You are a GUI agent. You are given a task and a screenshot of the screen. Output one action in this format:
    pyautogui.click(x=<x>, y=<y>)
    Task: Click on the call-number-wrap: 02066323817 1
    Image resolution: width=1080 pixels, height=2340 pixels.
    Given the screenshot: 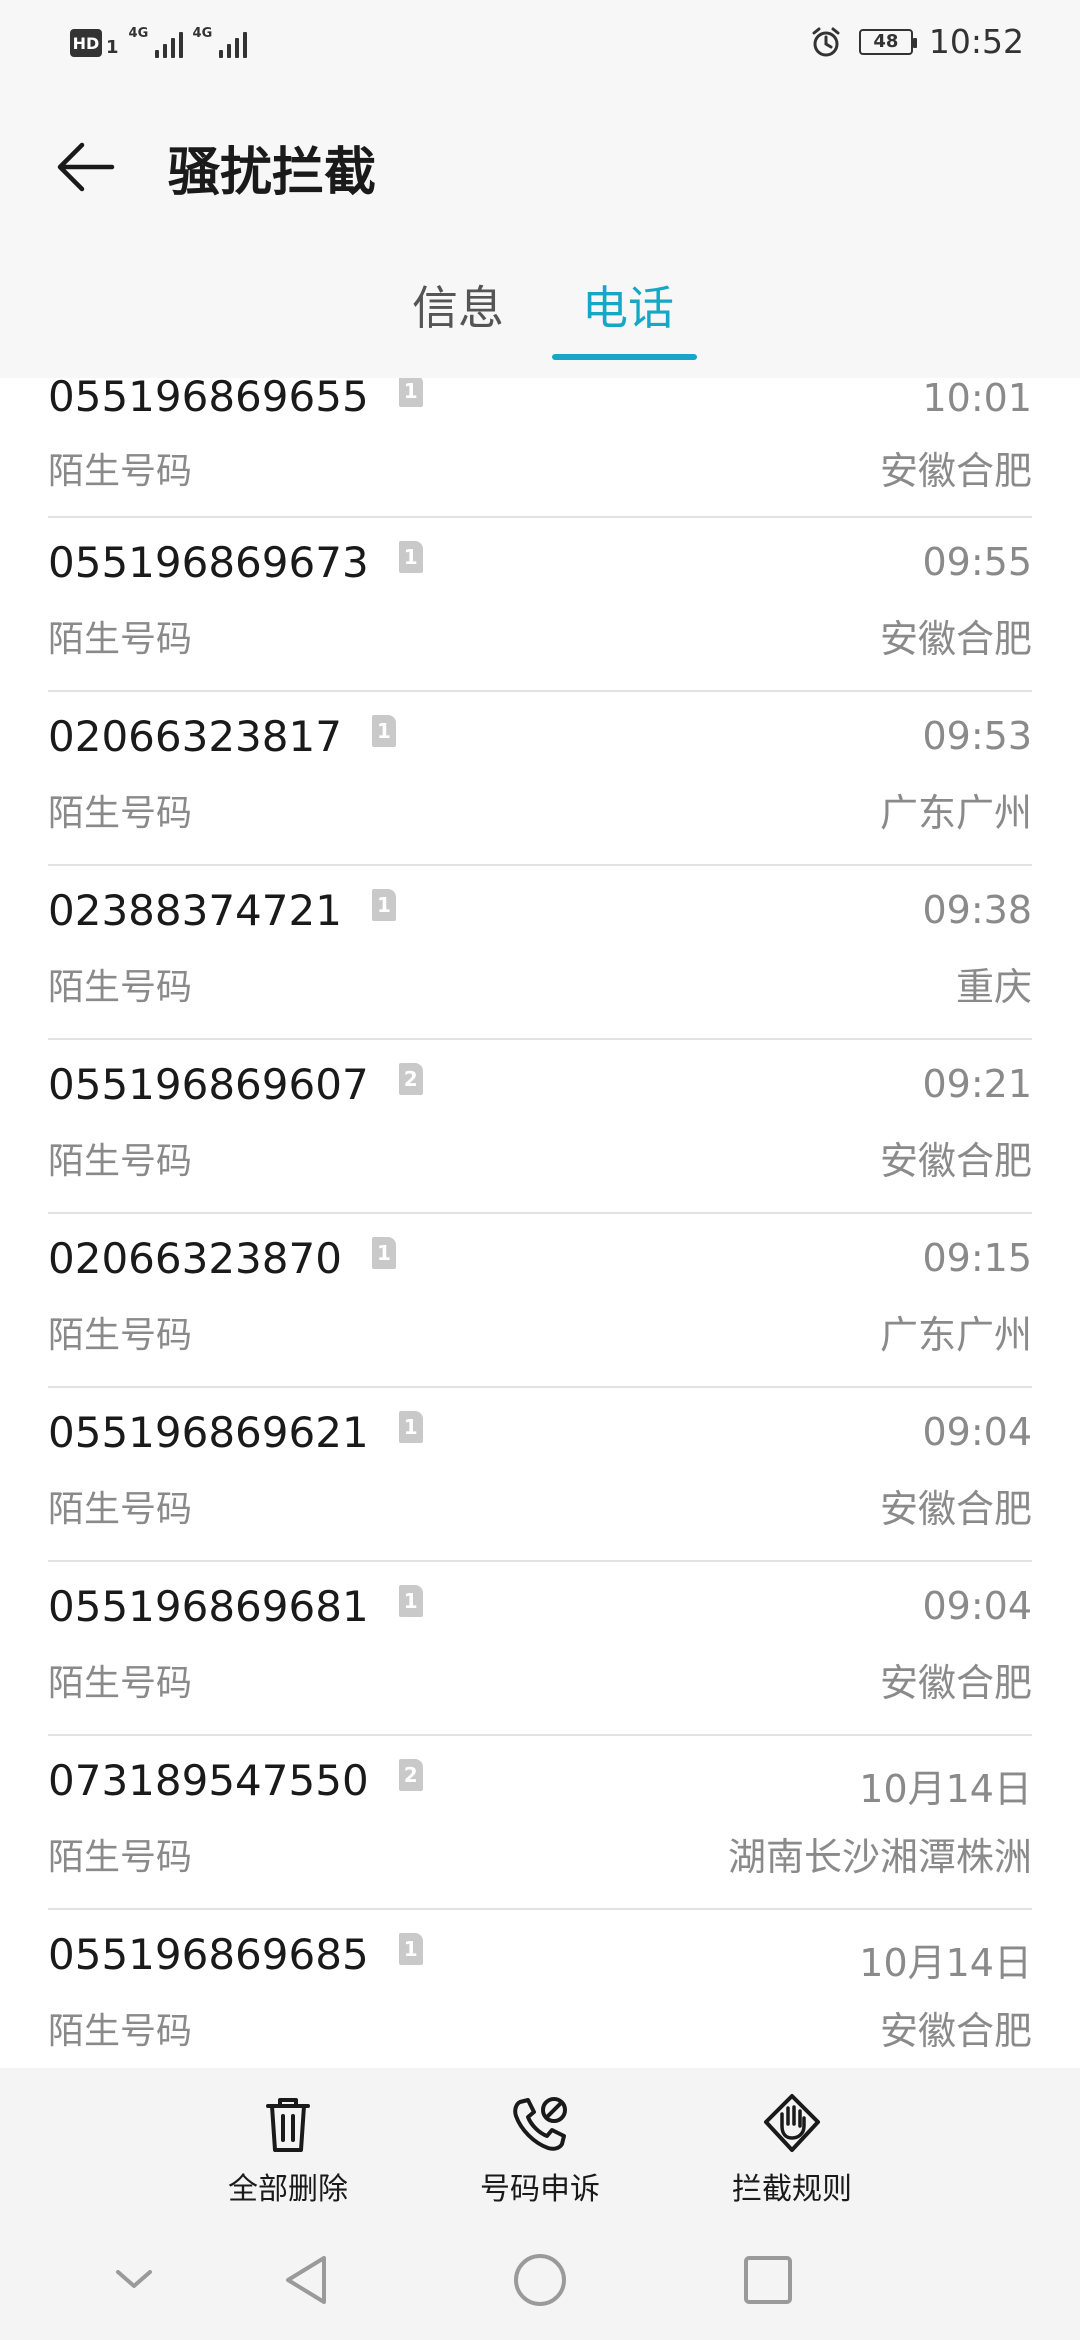 What is the action you would take?
    pyautogui.click(x=222, y=736)
    